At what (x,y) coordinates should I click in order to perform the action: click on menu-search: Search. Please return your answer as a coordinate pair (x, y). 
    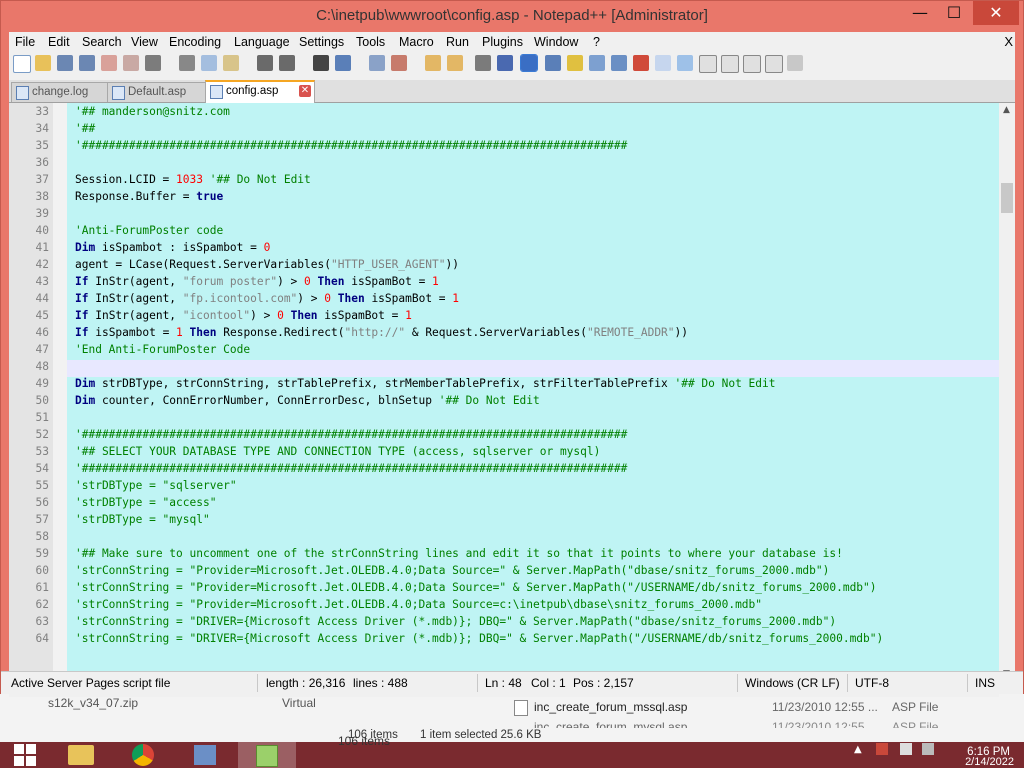
    Looking at the image, I should click on (102, 42).